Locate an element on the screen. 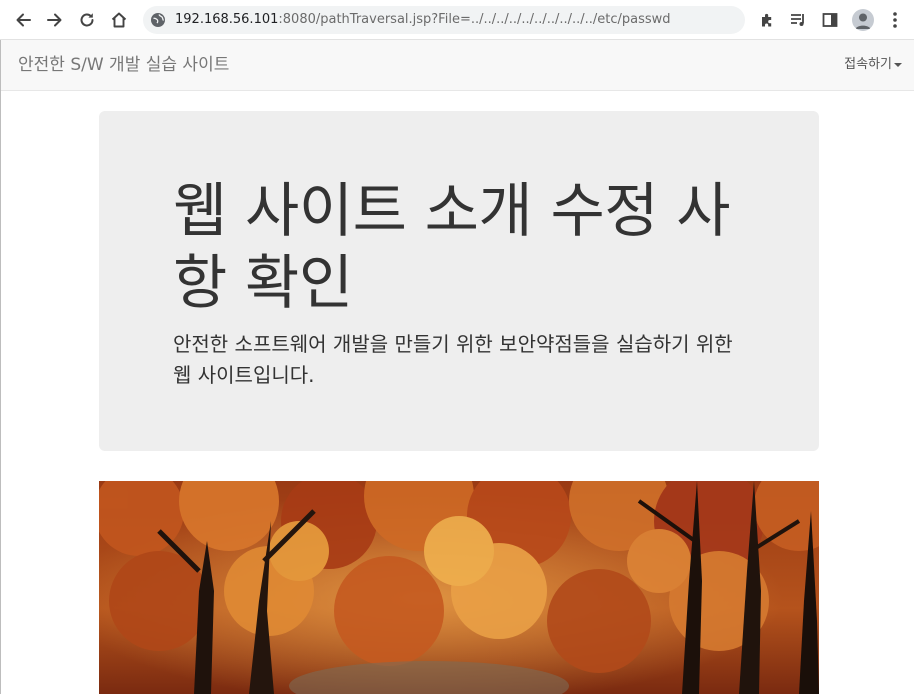 Image resolution: width=914 pixels, height=694 pixels. back-arrow-icon is located at coordinates (23, 20).